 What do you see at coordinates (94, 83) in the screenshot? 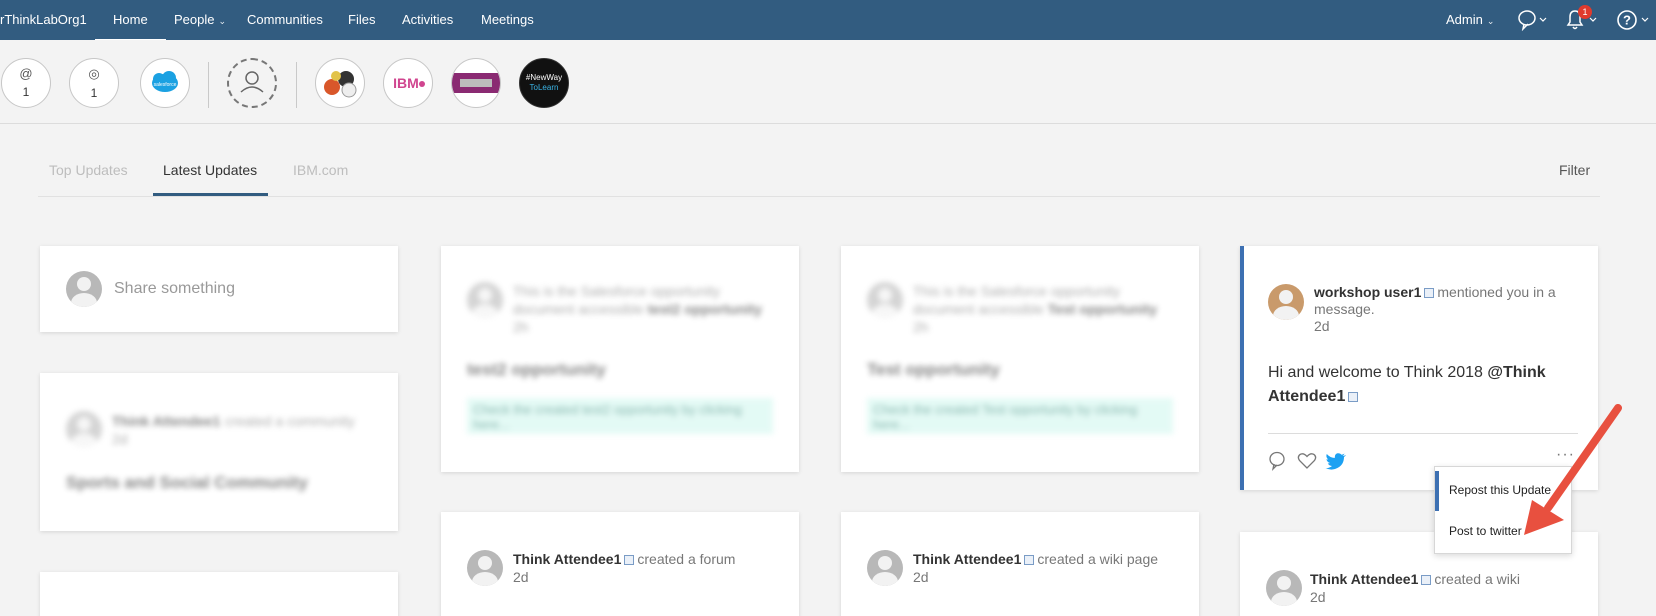
I see `actions-bubble: ◎ 1` at bounding box center [94, 83].